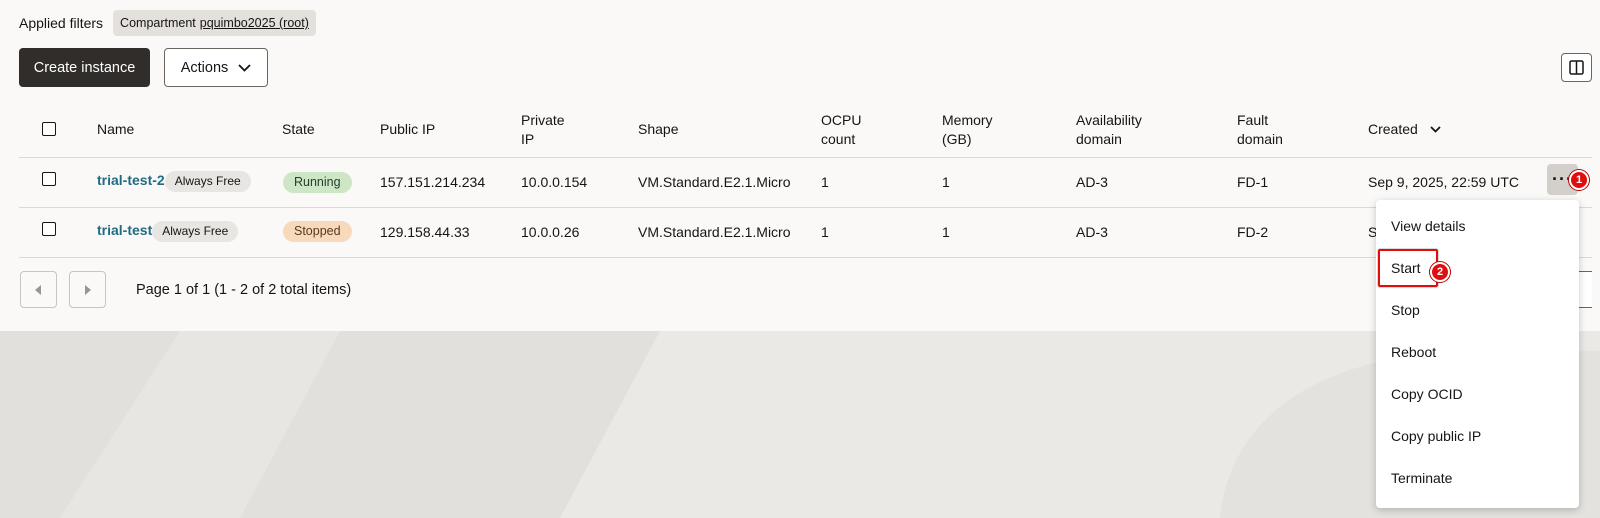  I want to click on menu-item-terminate: Terminate, so click(1421, 478).